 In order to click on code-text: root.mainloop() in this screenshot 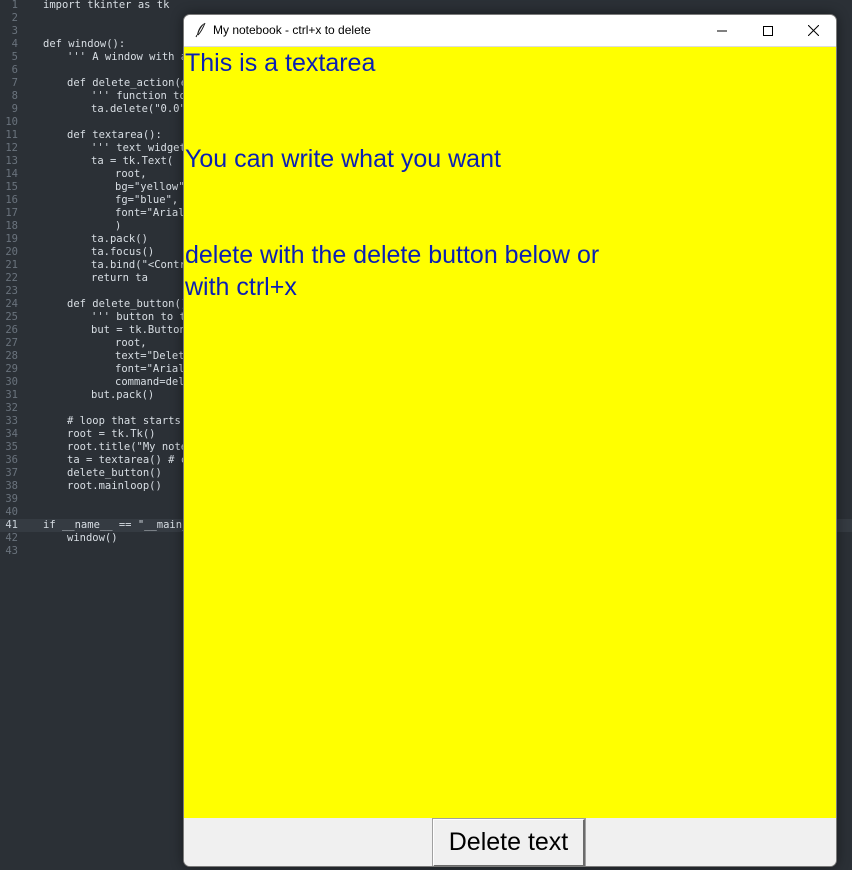, I will do `click(114, 486)`.